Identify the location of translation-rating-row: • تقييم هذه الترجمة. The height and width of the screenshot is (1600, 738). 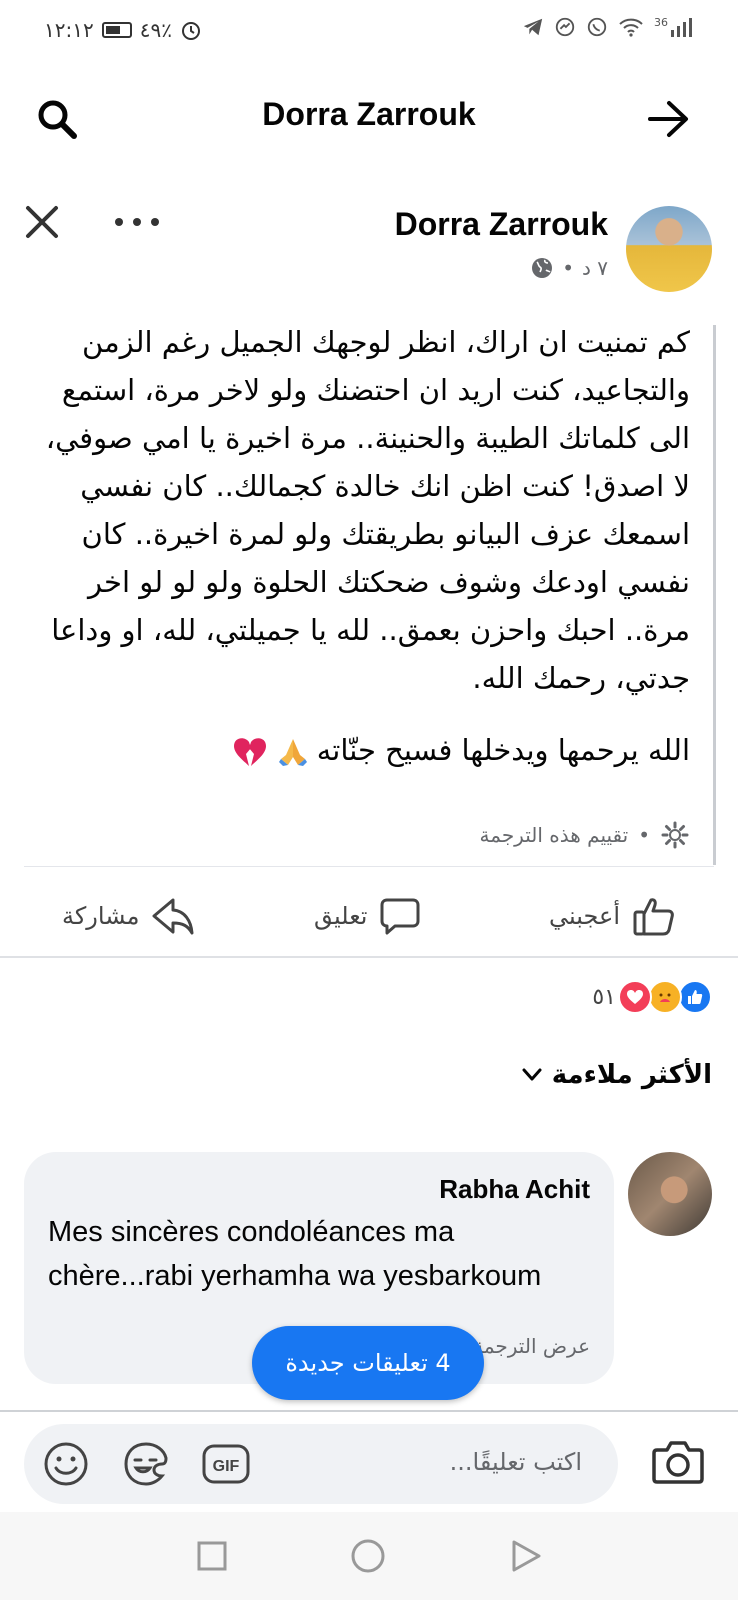
(585, 835).